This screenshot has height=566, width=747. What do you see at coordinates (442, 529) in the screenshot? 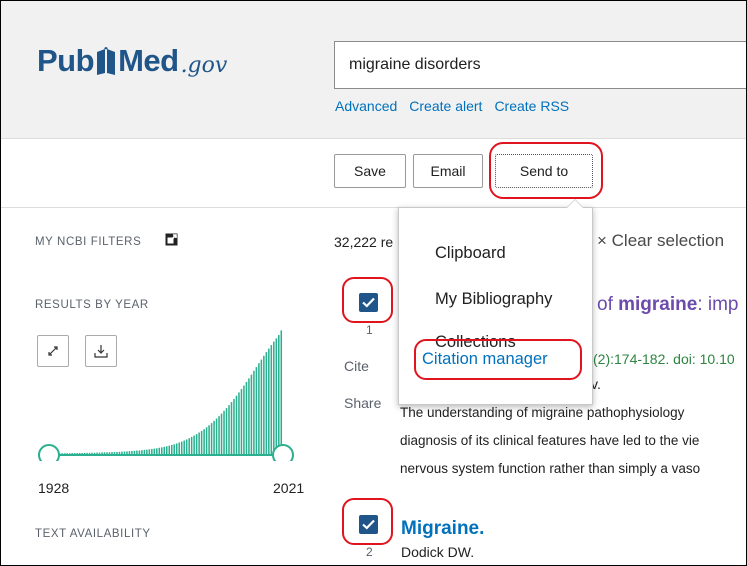
I see `result-2-title: Migraine.` at bounding box center [442, 529].